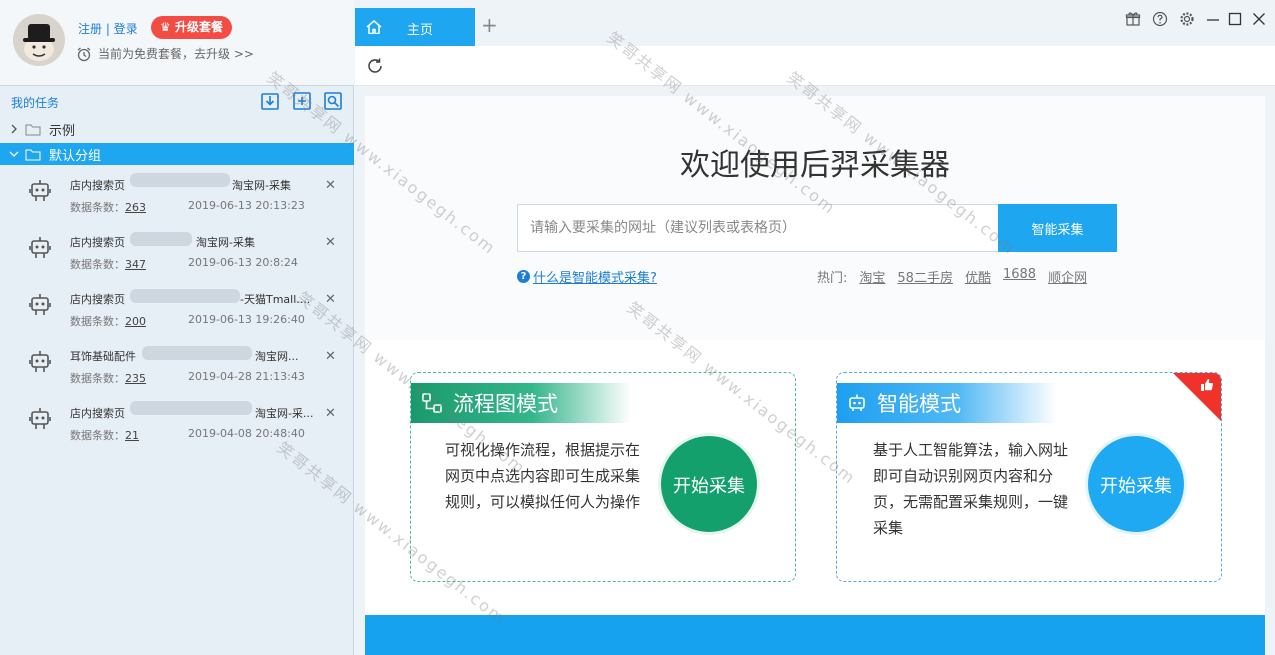  I want to click on search-task-icon, so click(333, 101).